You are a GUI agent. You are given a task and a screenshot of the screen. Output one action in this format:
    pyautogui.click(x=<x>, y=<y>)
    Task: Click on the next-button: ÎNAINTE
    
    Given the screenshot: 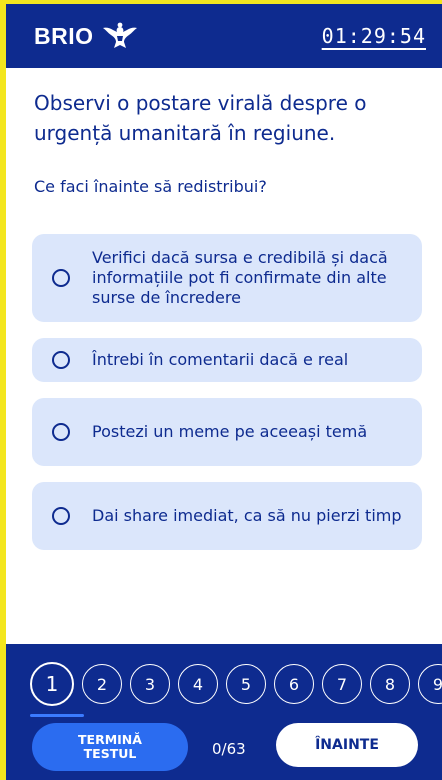 What is the action you would take?
    pyautogui.click(x=347, y=745)
    